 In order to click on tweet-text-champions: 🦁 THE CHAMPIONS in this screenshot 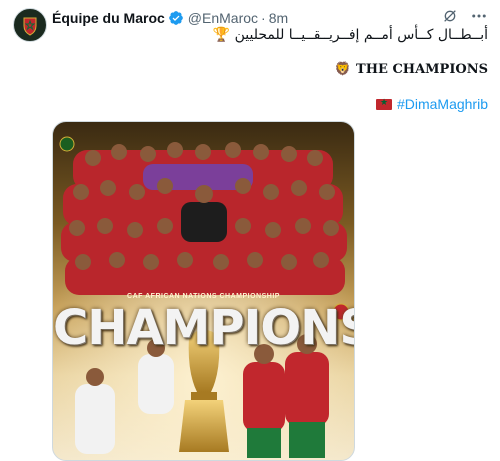, I will do `click(411, 69)`.